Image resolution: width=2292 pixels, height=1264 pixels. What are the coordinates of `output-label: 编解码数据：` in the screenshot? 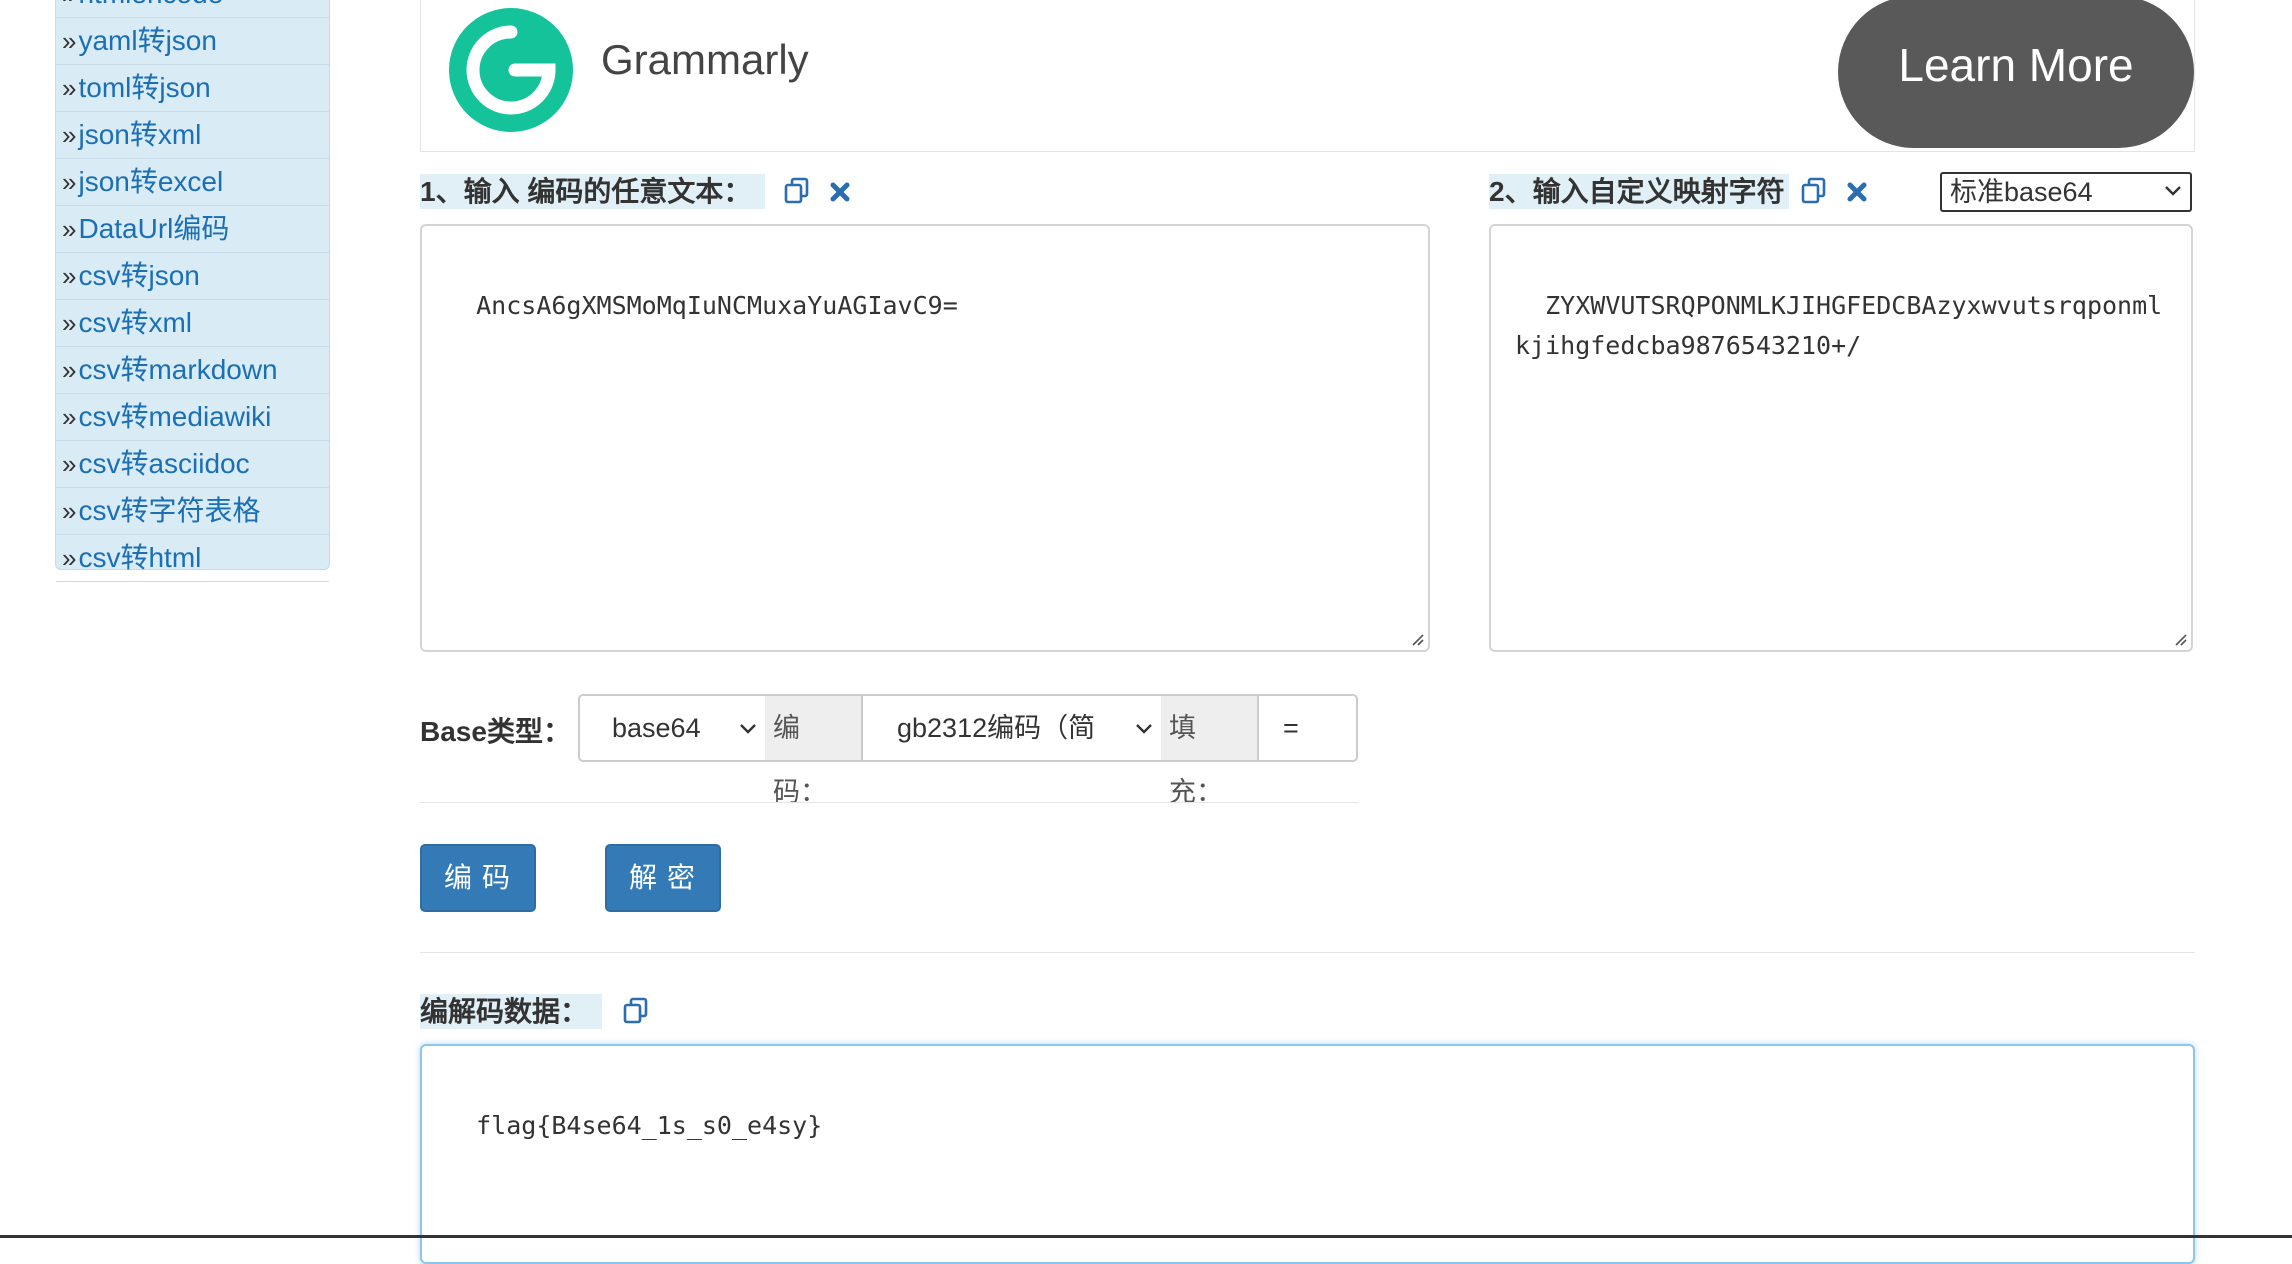 It's located at (511, 1011).